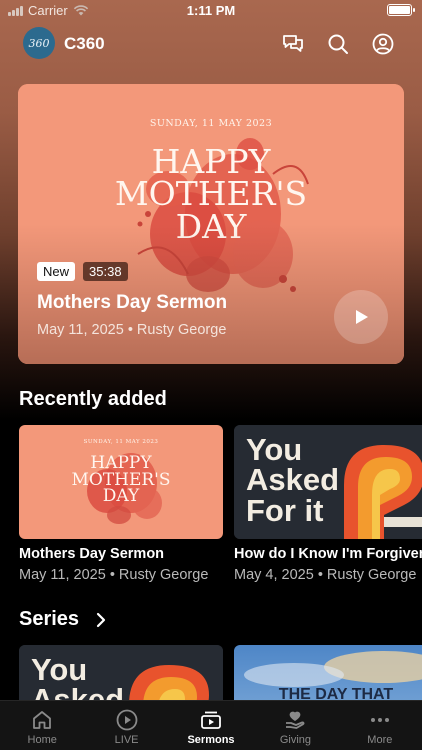 The height and width of the screenshot is (750, 422). Describe the element at coordinates (105, 271) in the screenshot. I see `duration-badge: 35:38` at that location.